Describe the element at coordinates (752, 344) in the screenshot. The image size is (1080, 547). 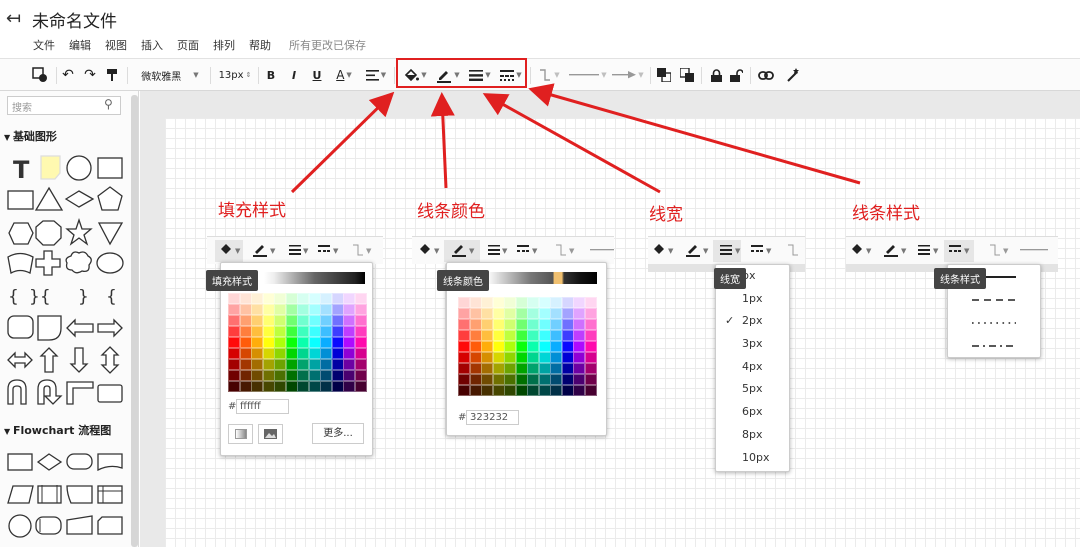
I see `width-option-3px: 3px` at that location.